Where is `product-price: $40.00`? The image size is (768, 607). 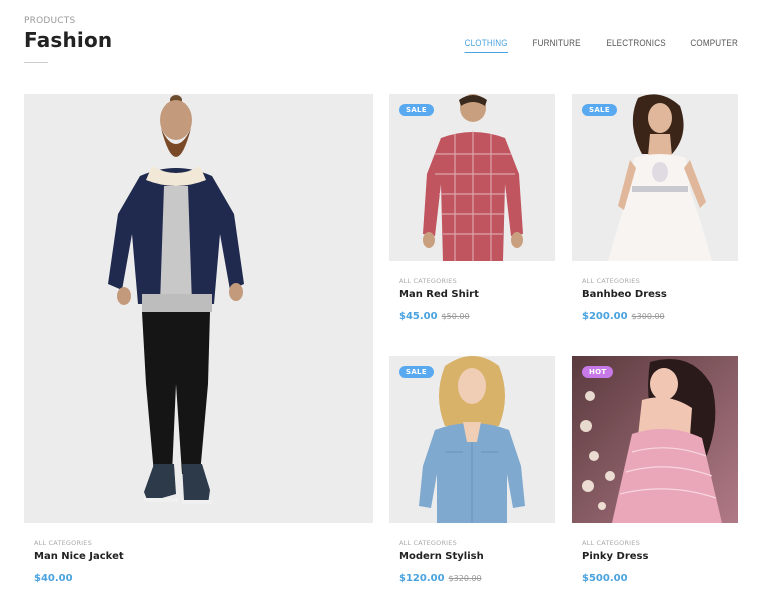
product-price: $40.00 is located at coordinates (53, 578).